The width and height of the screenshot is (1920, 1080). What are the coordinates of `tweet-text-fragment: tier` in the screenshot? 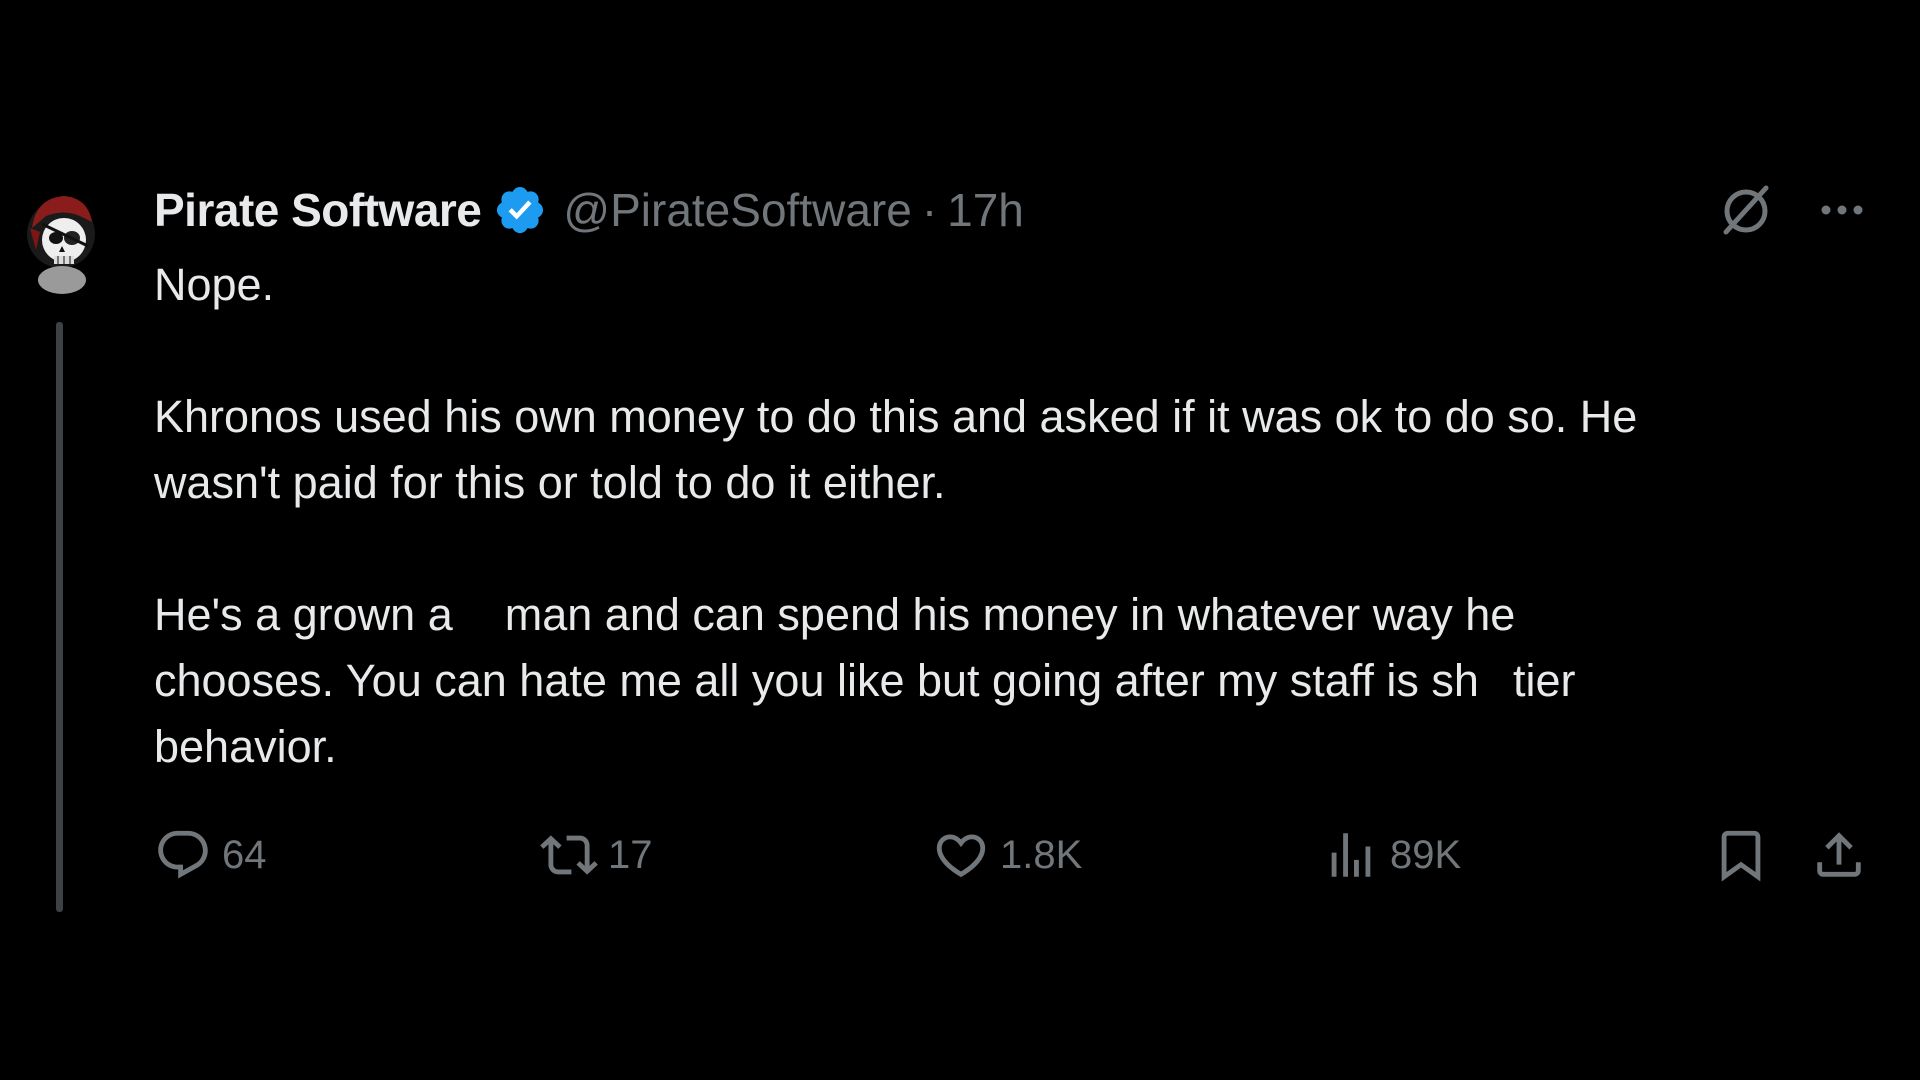 It's located at (1544, 680).